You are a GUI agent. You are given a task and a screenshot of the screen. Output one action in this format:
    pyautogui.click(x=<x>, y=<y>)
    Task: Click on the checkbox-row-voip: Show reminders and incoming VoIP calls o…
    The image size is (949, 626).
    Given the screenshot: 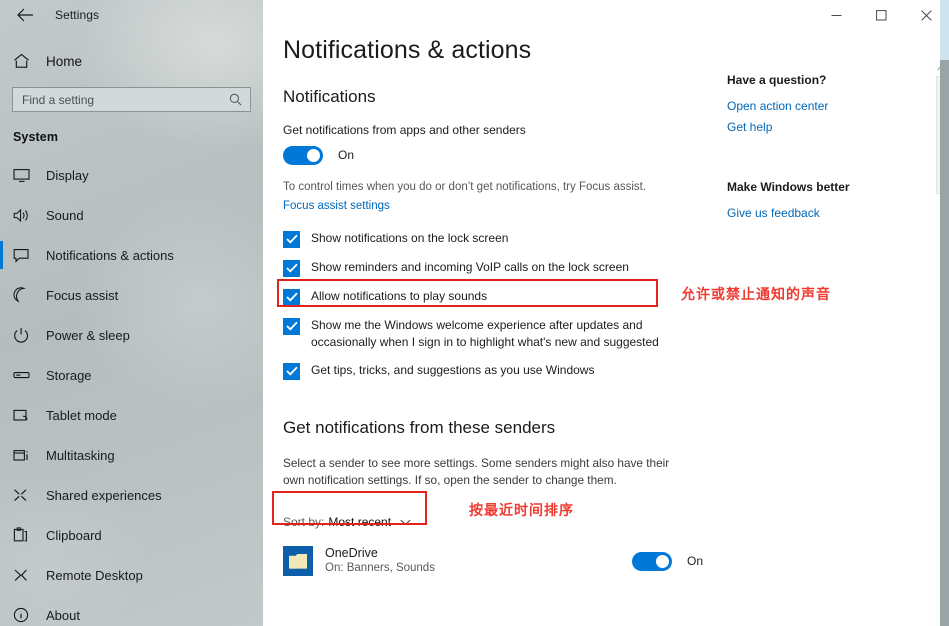 What is the action you would take?
    pyautogui.click(x=493, y=268)
    